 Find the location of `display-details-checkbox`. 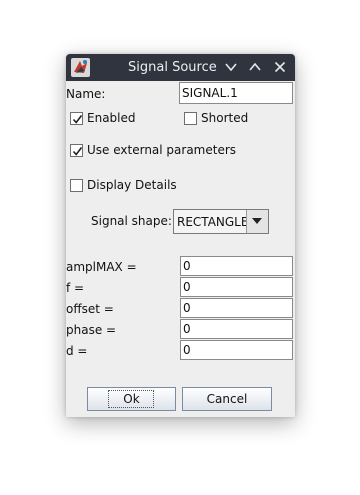

display-details-checkbox is located at coordinates (76, 185).